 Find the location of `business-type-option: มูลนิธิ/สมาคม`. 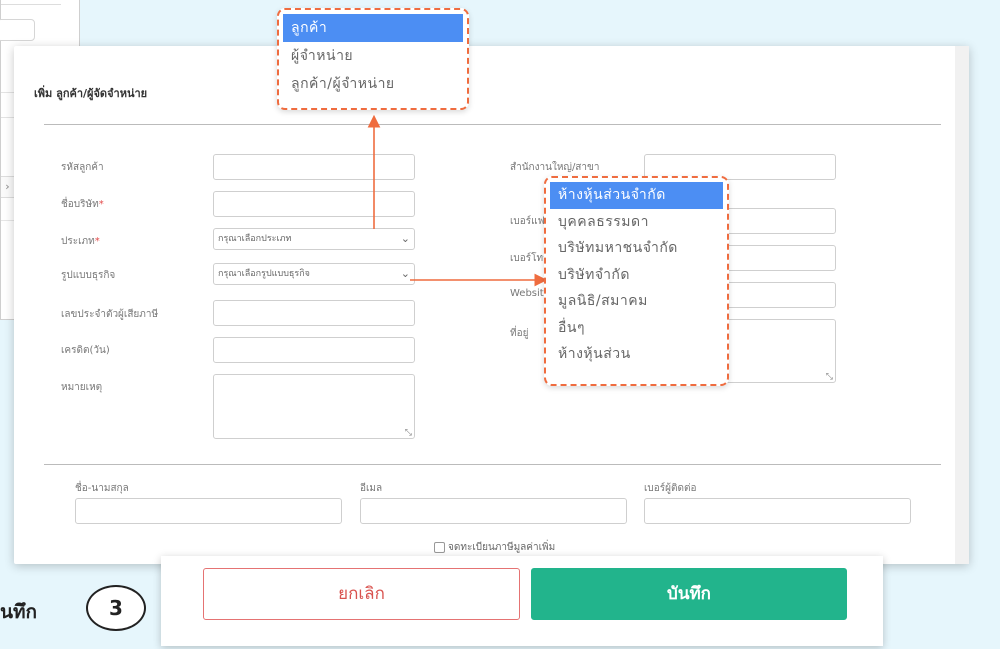

business-type-option: มูลนิธิ/สมาคม is located at coordinates (636, 301).